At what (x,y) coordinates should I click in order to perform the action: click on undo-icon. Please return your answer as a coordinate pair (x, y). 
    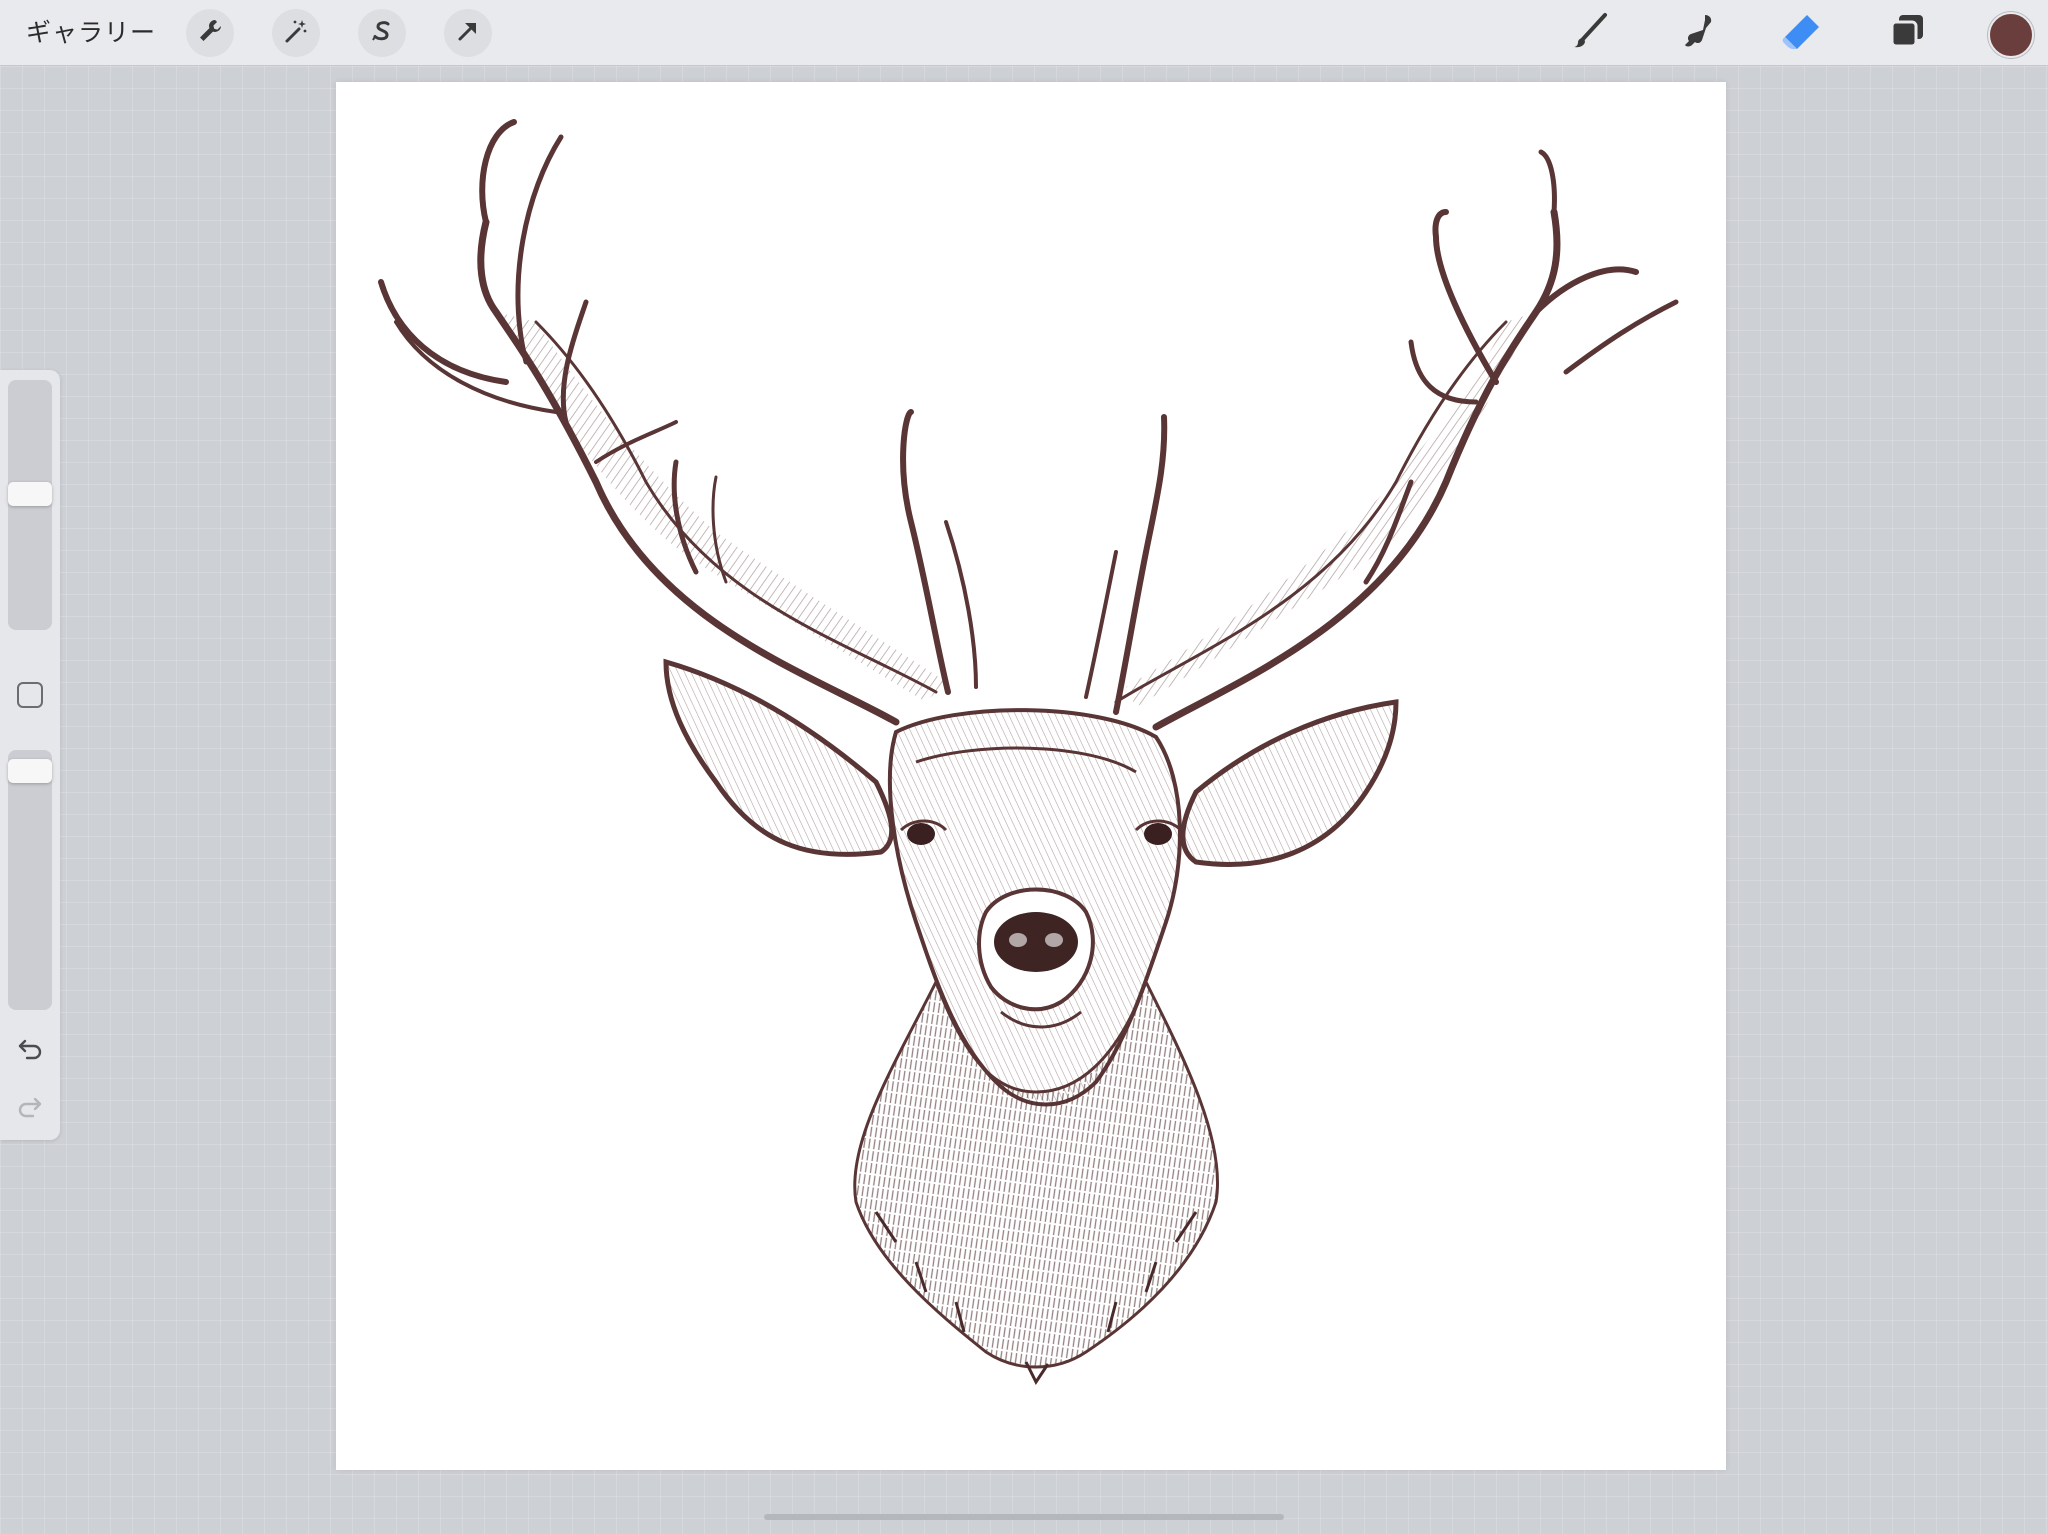
    Looking at the image, I should click on (30, 1050).